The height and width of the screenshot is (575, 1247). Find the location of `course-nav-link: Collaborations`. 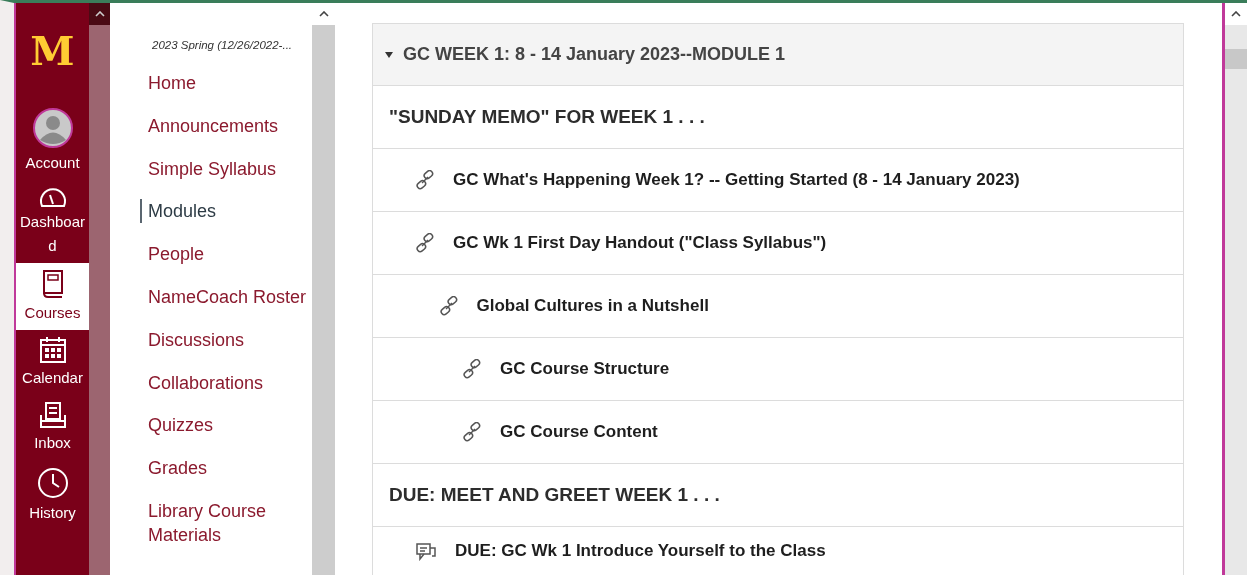

course-nav-link: Collaborations is located at coordinates (224, 382).